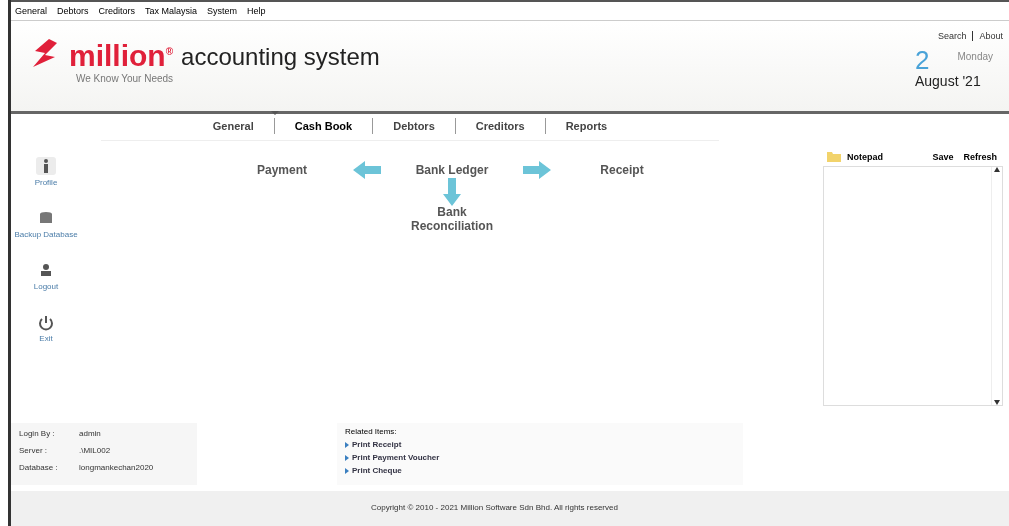 This screenshot has width=1009, height=526. I want to click on folder-icon, so click(834, 156).